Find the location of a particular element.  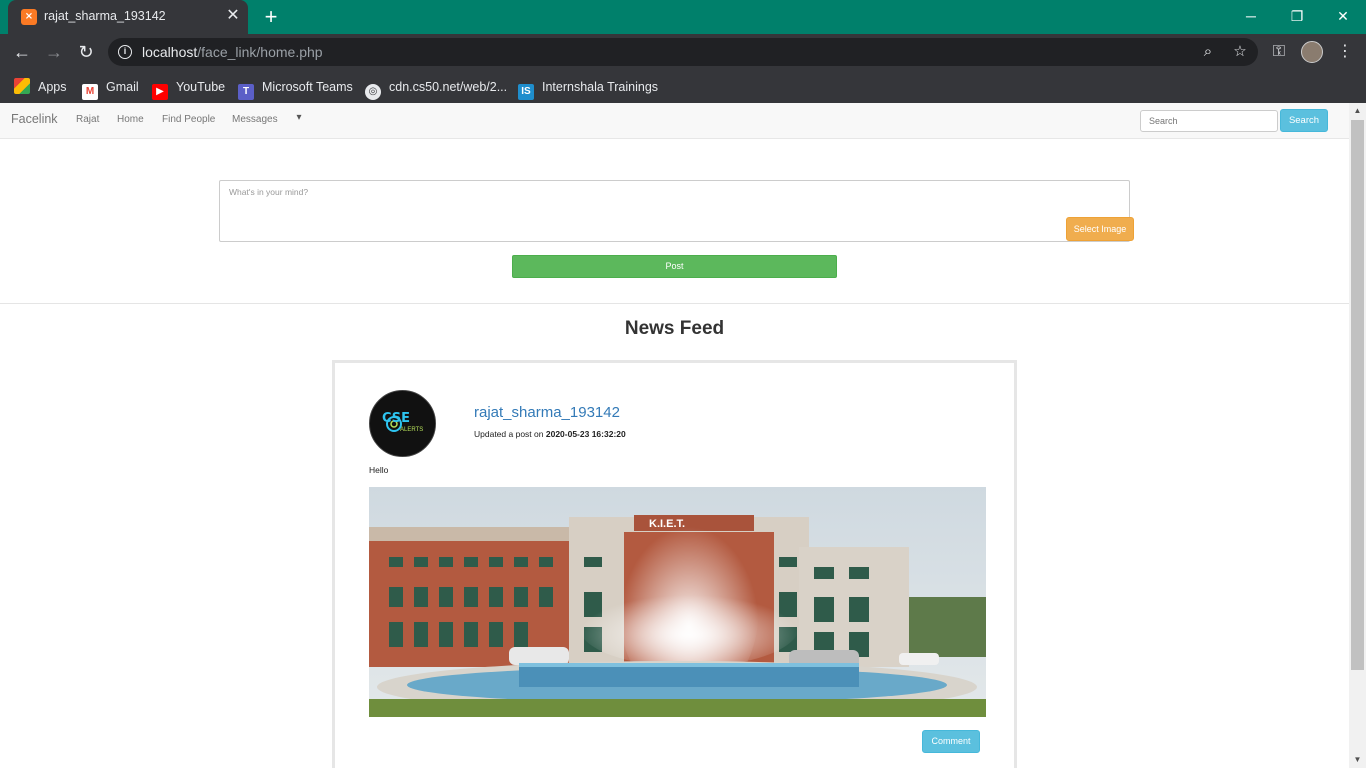

post-textarea: What's in your mind? is located at coordinates (674, 211).